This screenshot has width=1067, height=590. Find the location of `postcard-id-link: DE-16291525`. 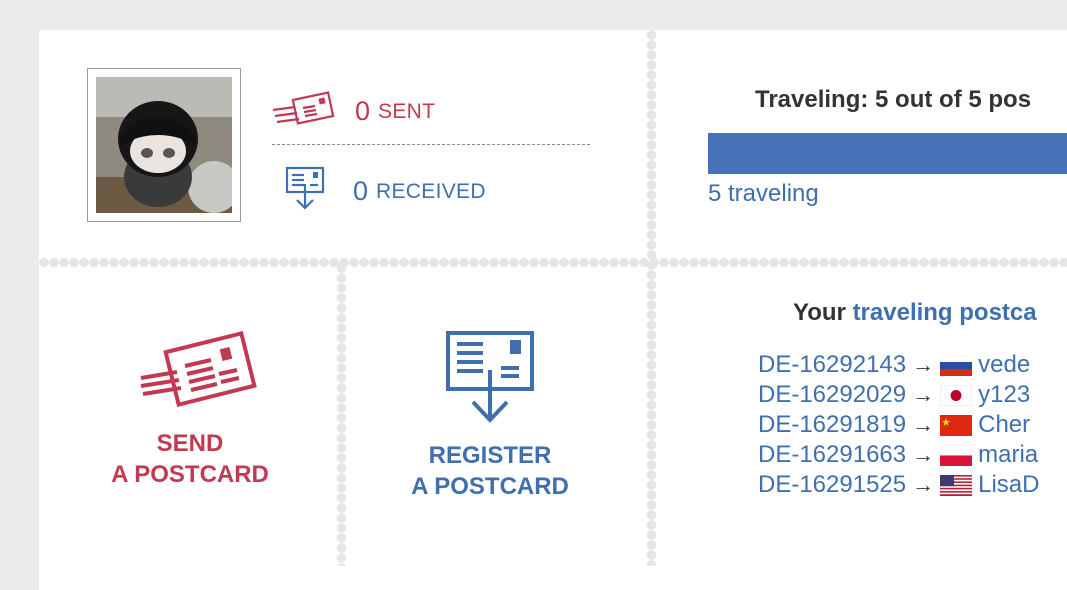

postcard-id-link: DE-16291525 is located at coordinates (832, 485).